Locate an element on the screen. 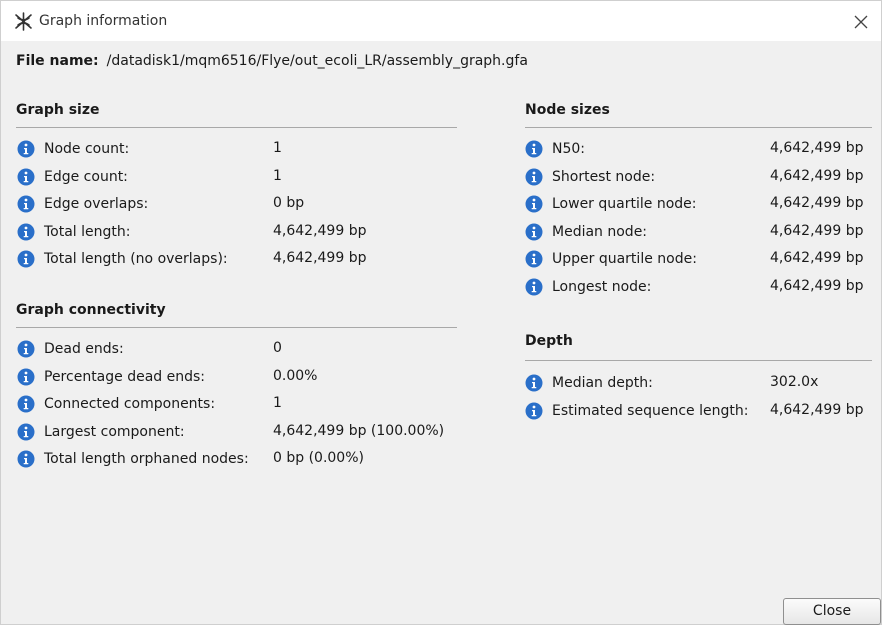 The height and width of the screenshot is (625, 882). graph-connectivity-row-percentage-dead-ends: Percentage dead ends: 0.00% is located at coordinates (197, 378).